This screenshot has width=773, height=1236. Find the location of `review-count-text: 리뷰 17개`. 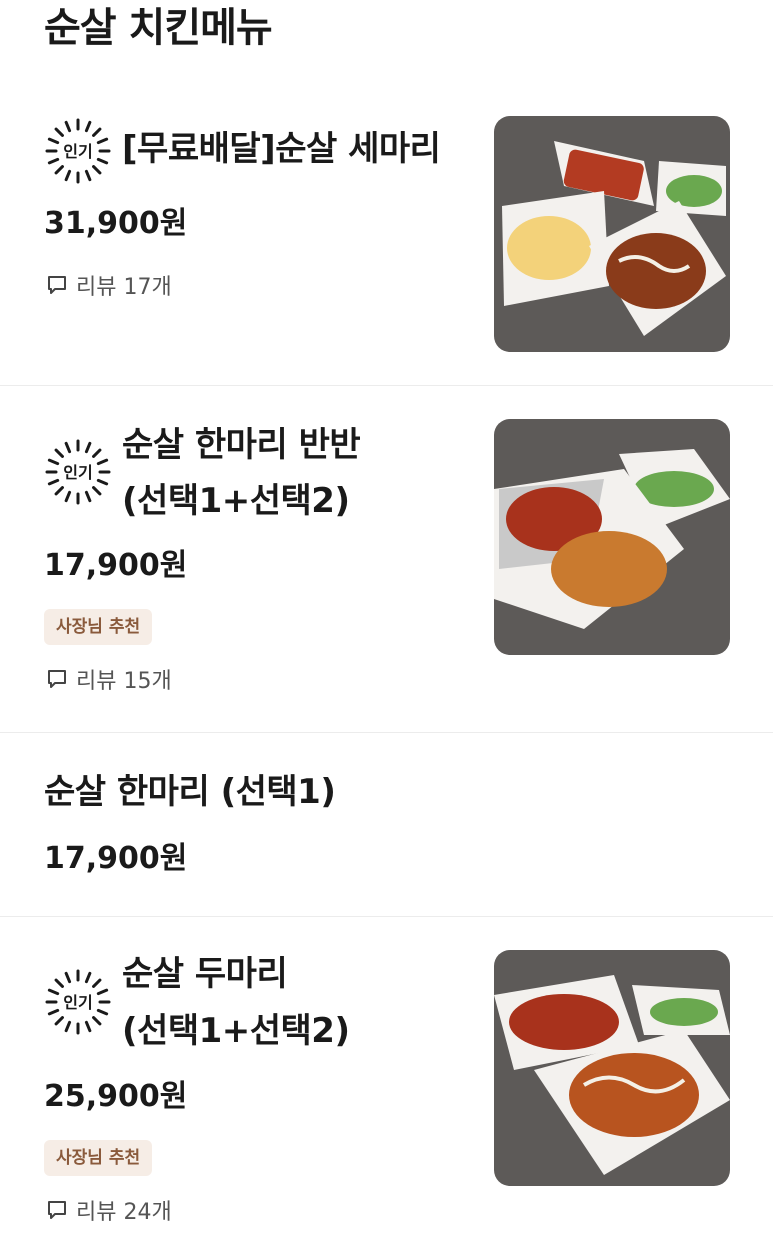

review-count-text: 리뷰 17개 is located at coordinates (124, 287).